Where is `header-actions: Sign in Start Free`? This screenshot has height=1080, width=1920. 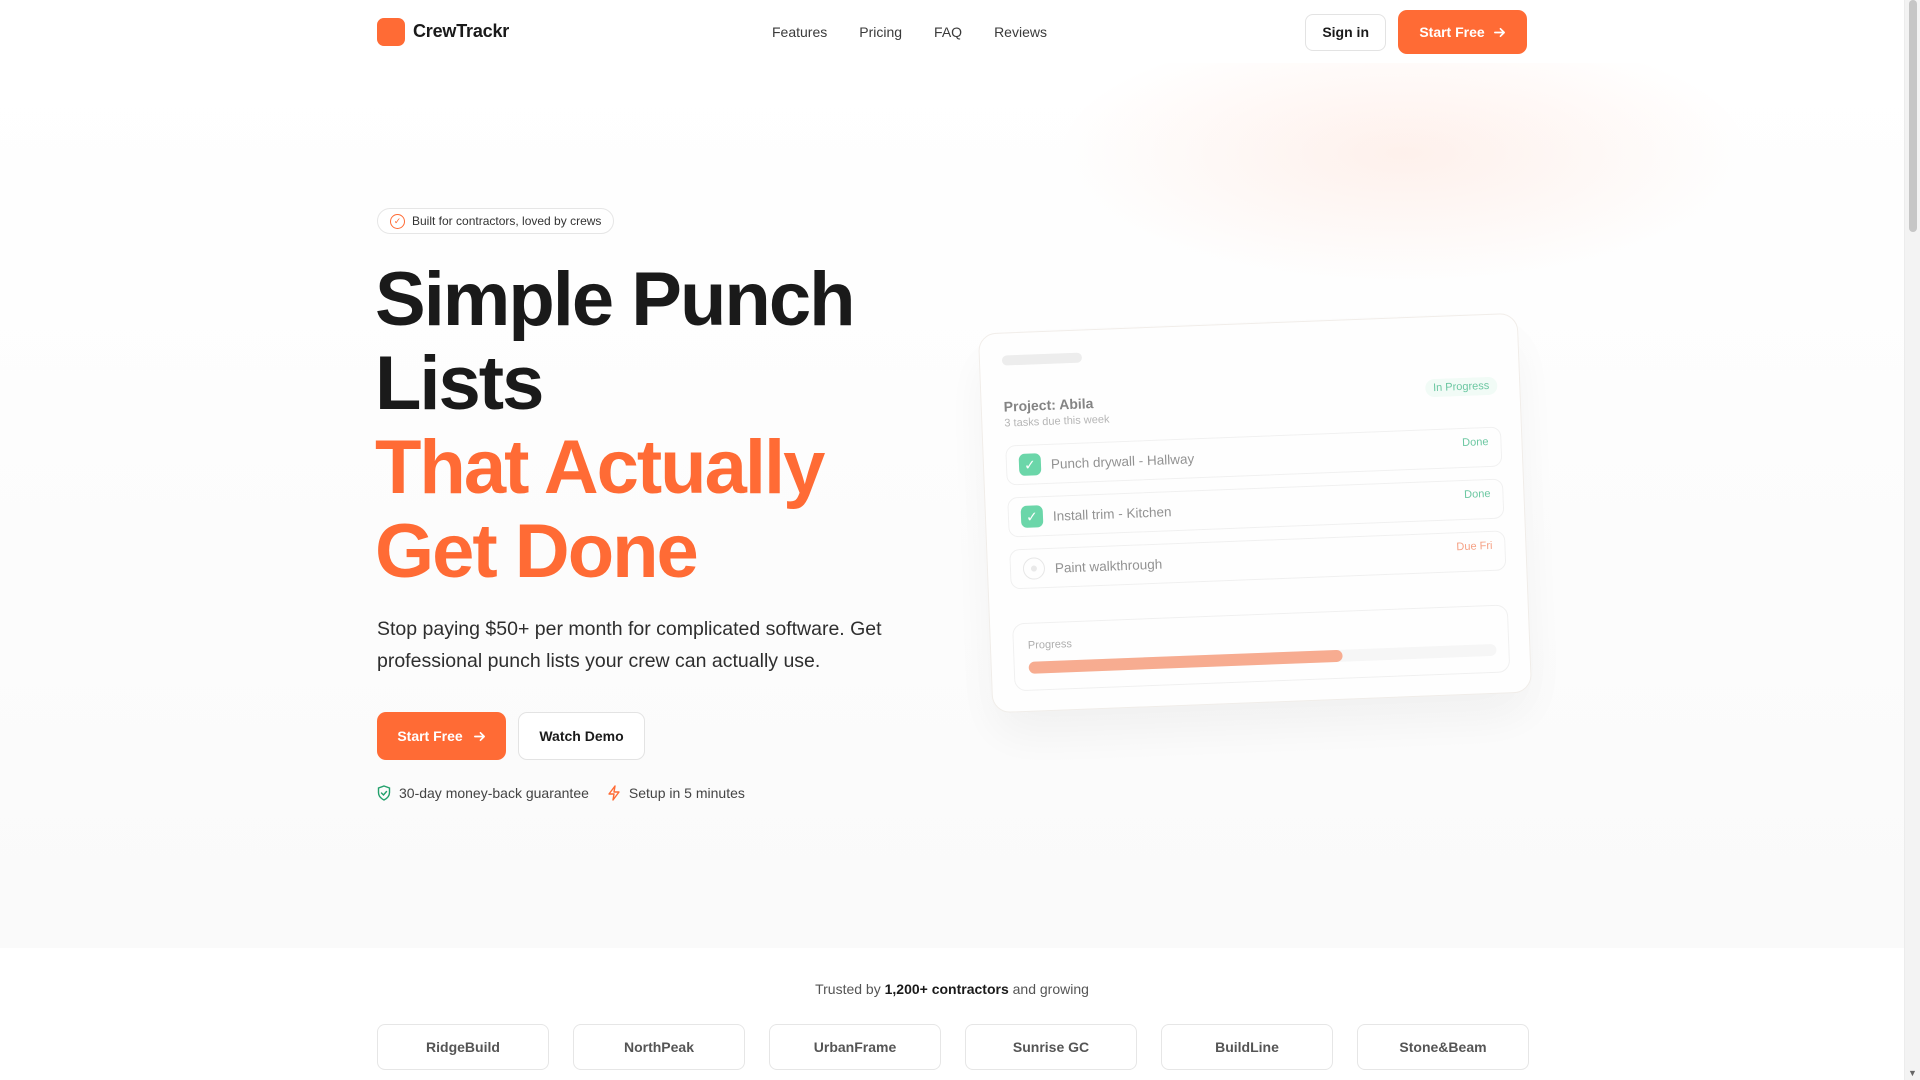
header-actions: Sign in Start Free is located at coordinates (1416, 32).